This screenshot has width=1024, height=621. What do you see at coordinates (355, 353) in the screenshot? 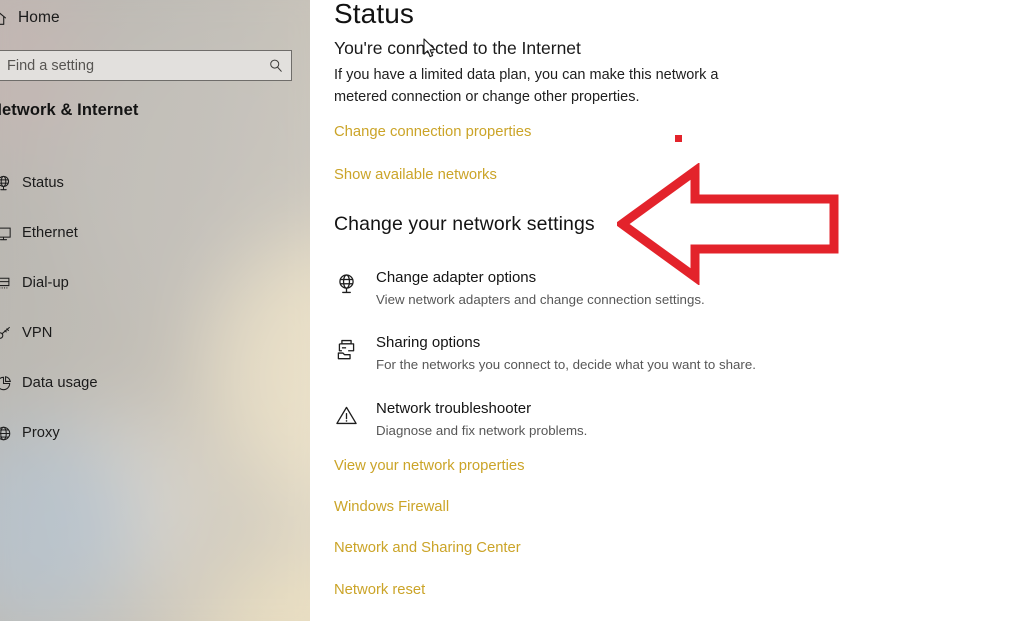
I see `printer-sharing-icon` at bounding box center [355, 353].